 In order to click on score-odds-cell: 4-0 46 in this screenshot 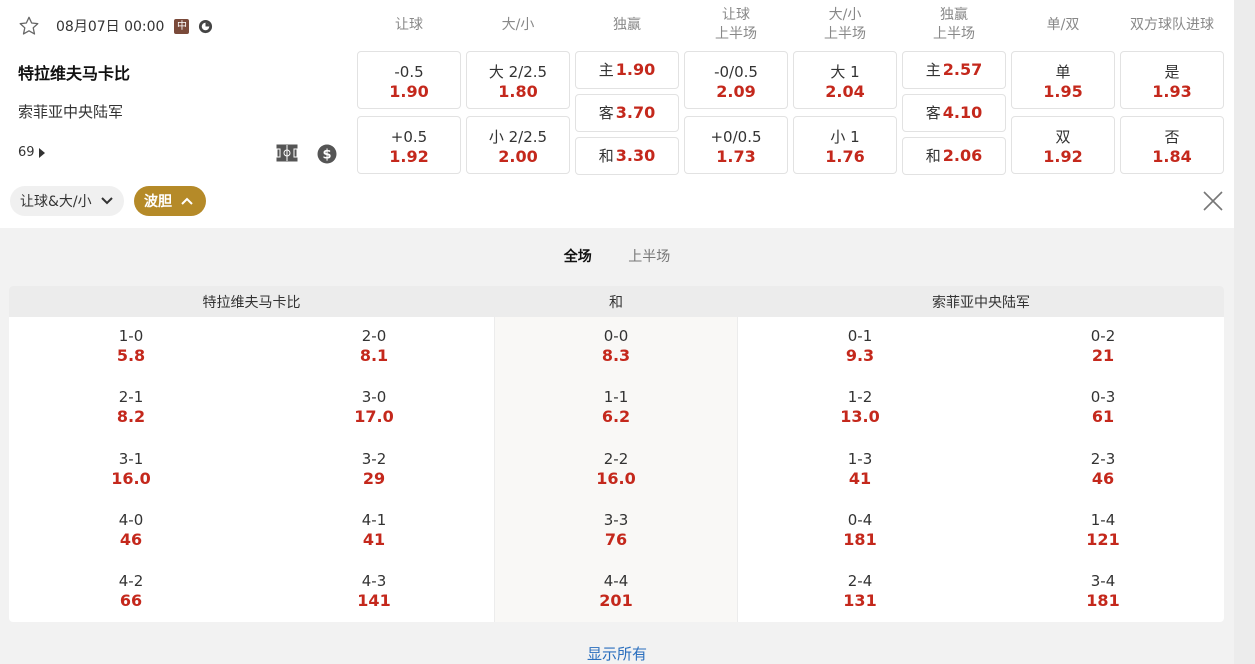, I will do `click(131, 530)`.